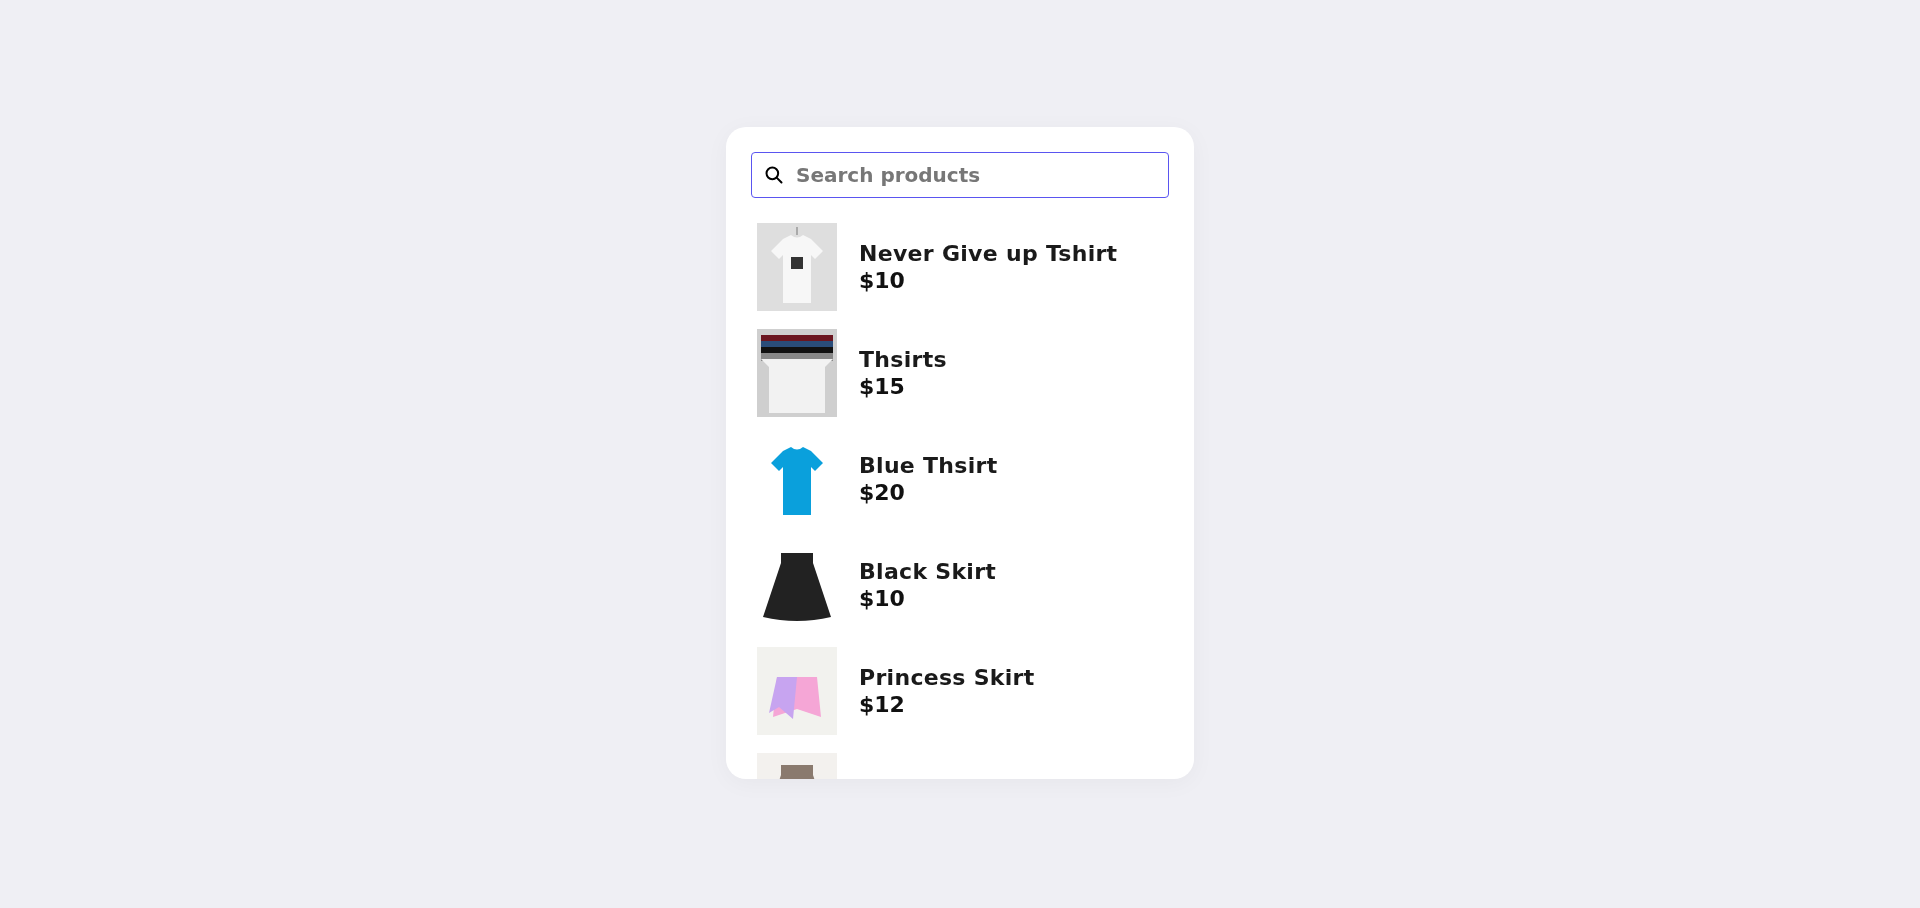 The height and width of the screenshot is (908, 1920). What do you see at coordinates (988, 253) in the screenshot?
I see `product-name: Never Give up Tshirt` at bounding box center [988, 253].